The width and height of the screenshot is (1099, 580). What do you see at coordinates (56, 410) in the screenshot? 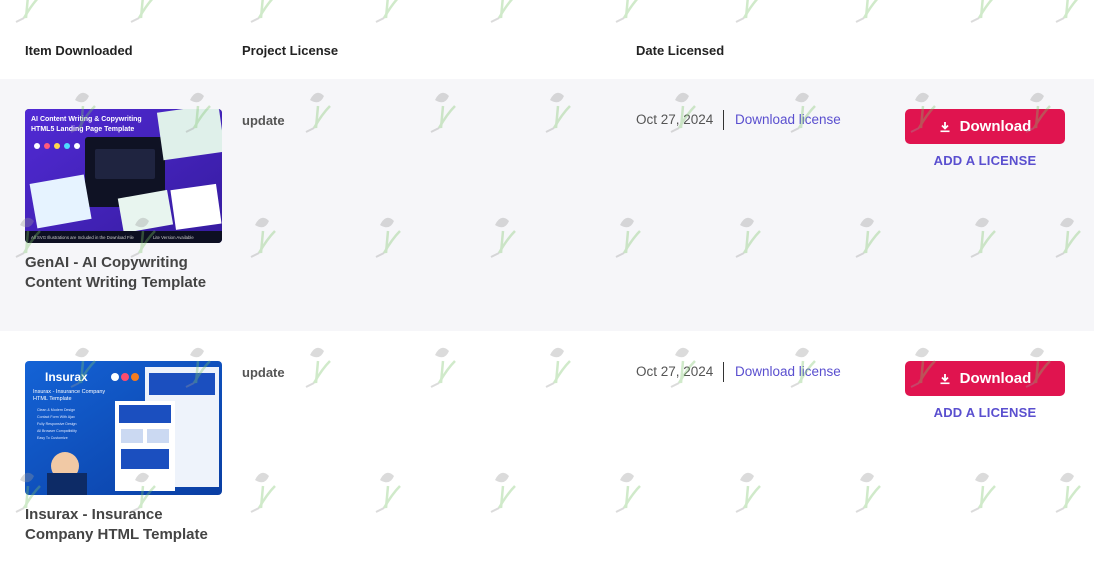
I see `thumb-feature: Clean & Modern Design` at bounding box center [56, 410].